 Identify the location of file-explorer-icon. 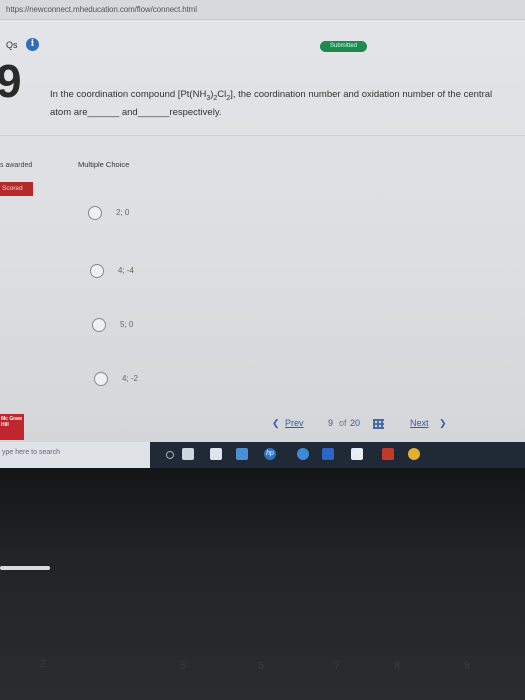
(216, 454).